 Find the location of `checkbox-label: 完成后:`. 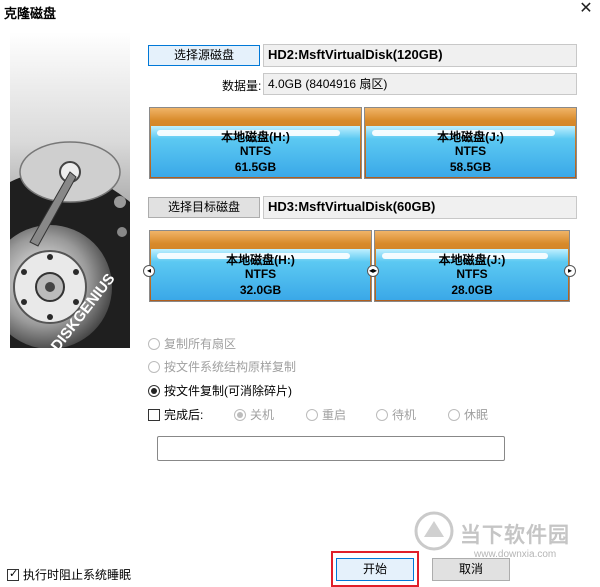

checkbox-label: 完成后: is located at coordinates (184, 415).